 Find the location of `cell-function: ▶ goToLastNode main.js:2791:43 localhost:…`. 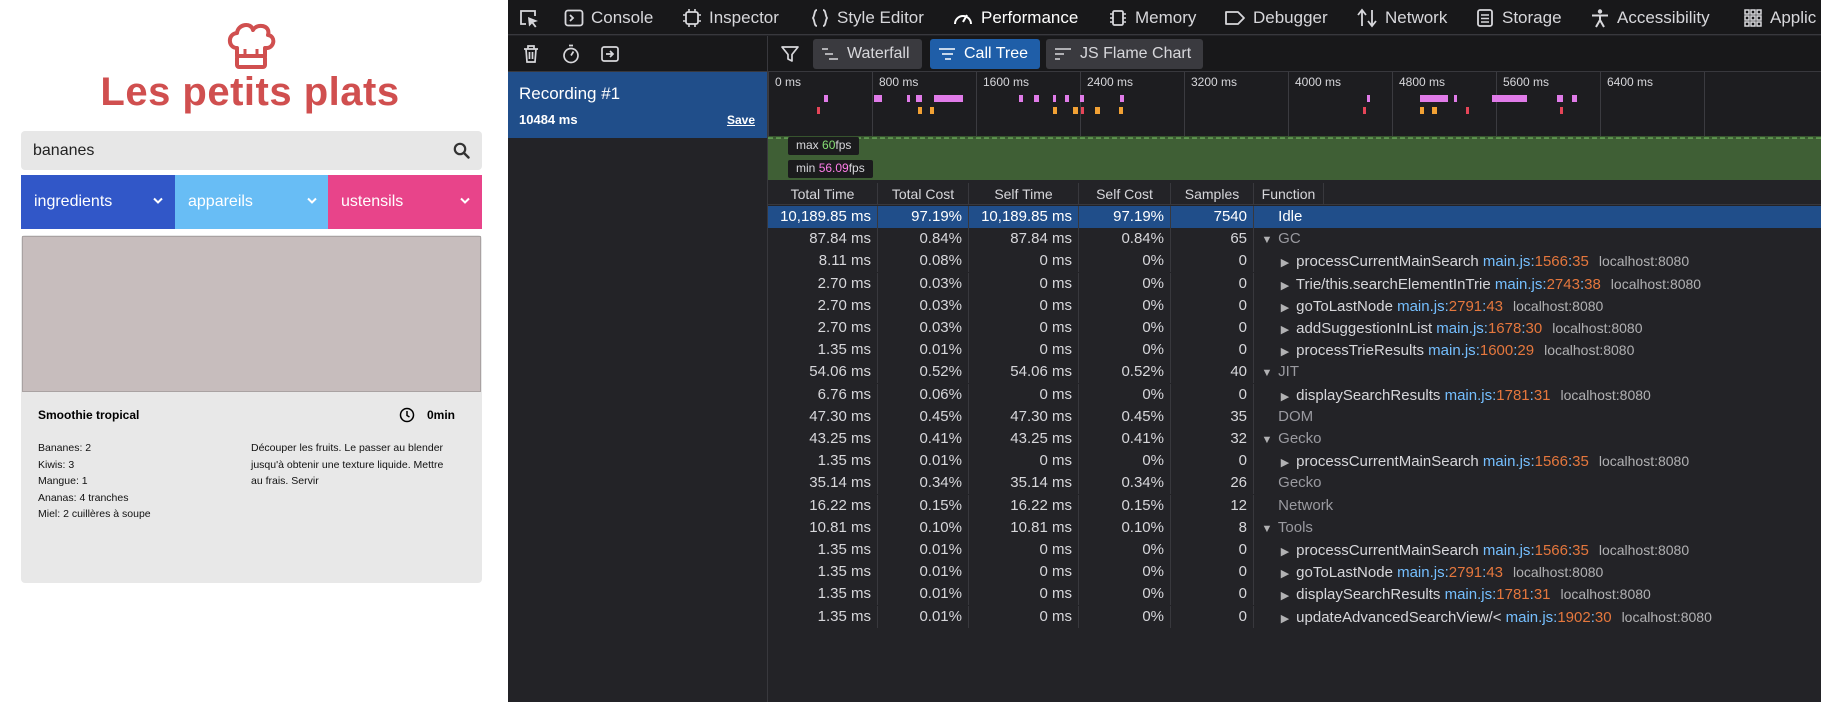

cell-function: ▶ goToLastNode main.js:2791:43 localhost:… is located at coordinates (1537, 572).